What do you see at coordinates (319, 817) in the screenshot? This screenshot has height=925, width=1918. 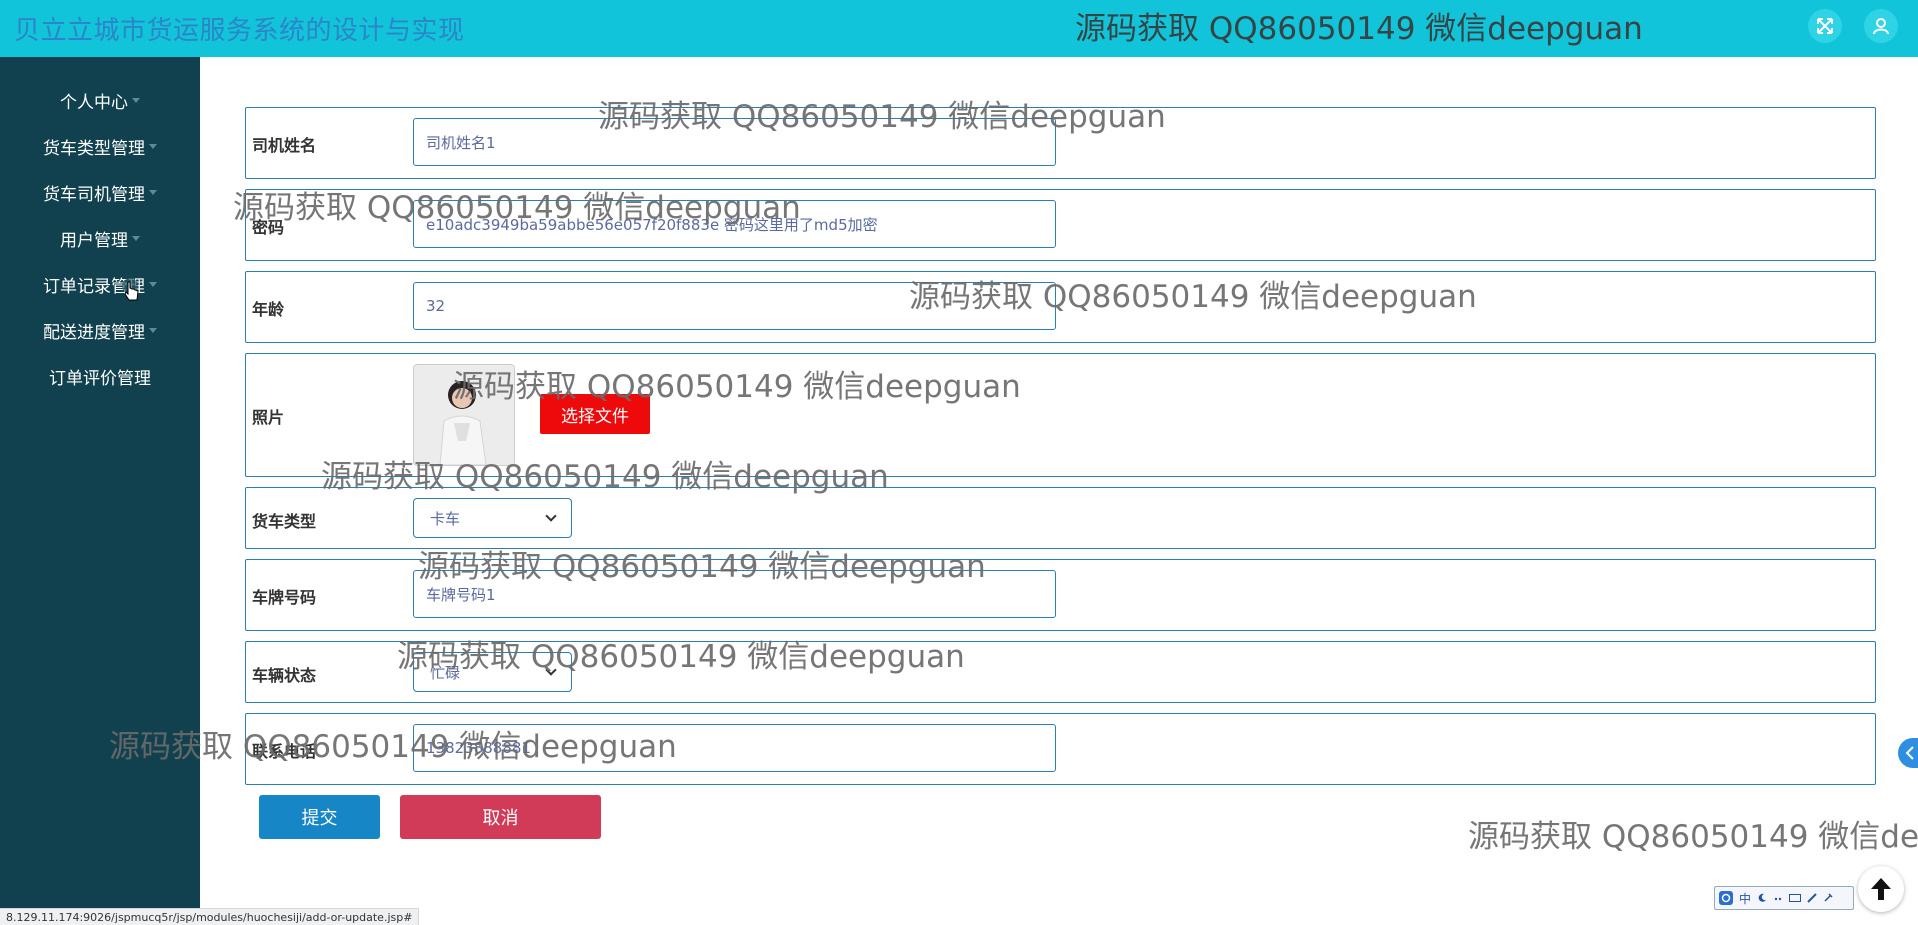 I see `submit-button: 提交` at bounding box center [319, 817].